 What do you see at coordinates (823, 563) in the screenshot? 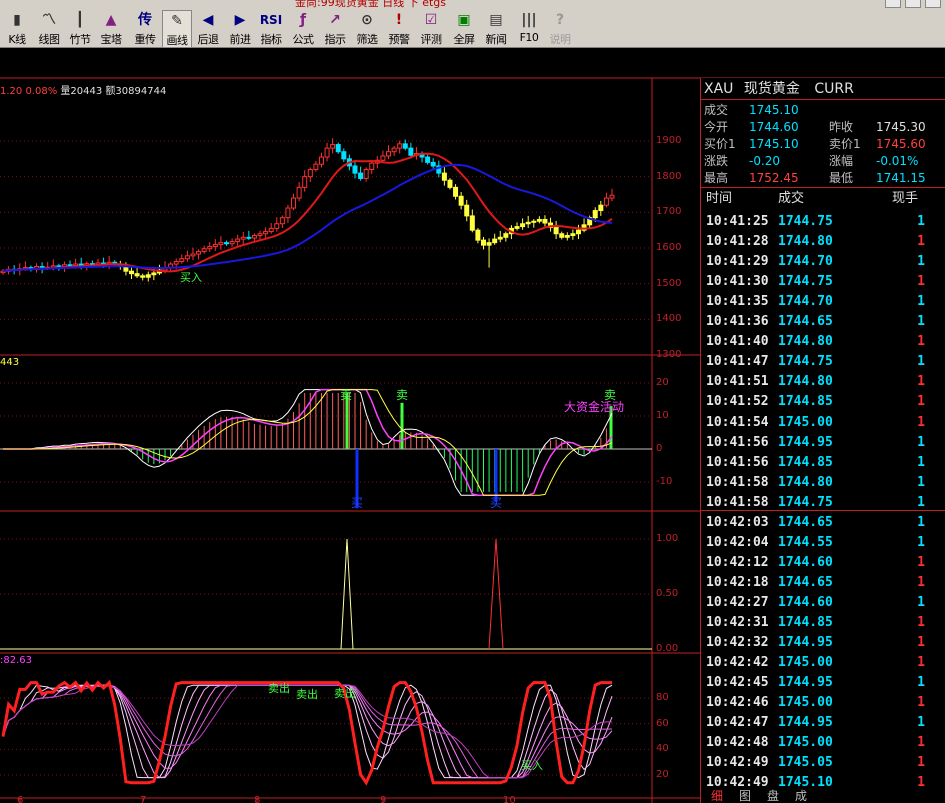
I see `tick-row: 10:42:12 1744.60 1` at bounding box center [823, 563].